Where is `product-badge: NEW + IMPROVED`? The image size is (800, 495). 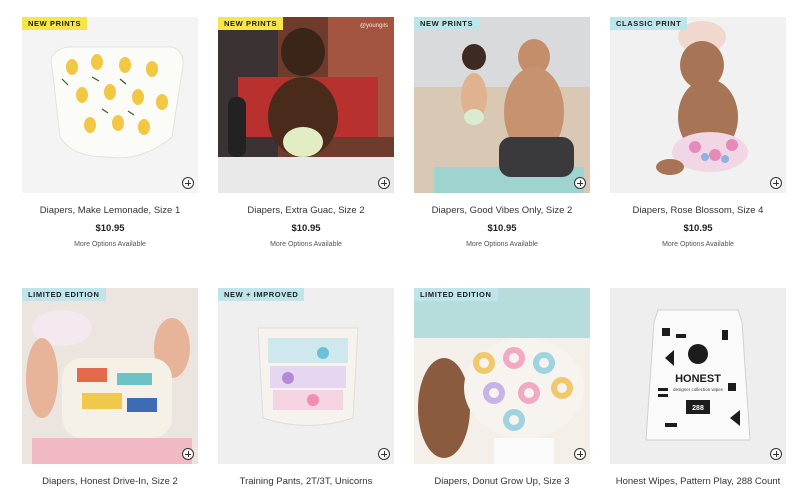
product-badge: NEW + IMPROVED is located at coordinates (261, 294).